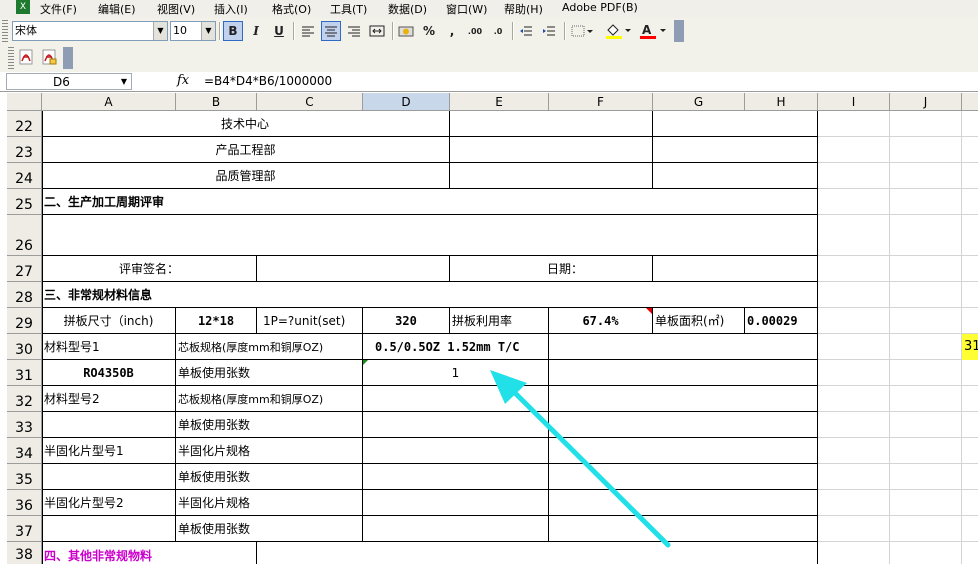 This screenshot has width=978, height=564. What do you see at coordinates (580, 459) in the screenshot?
I see `annotation-arrow-icon` at bounding box center [580, 459].